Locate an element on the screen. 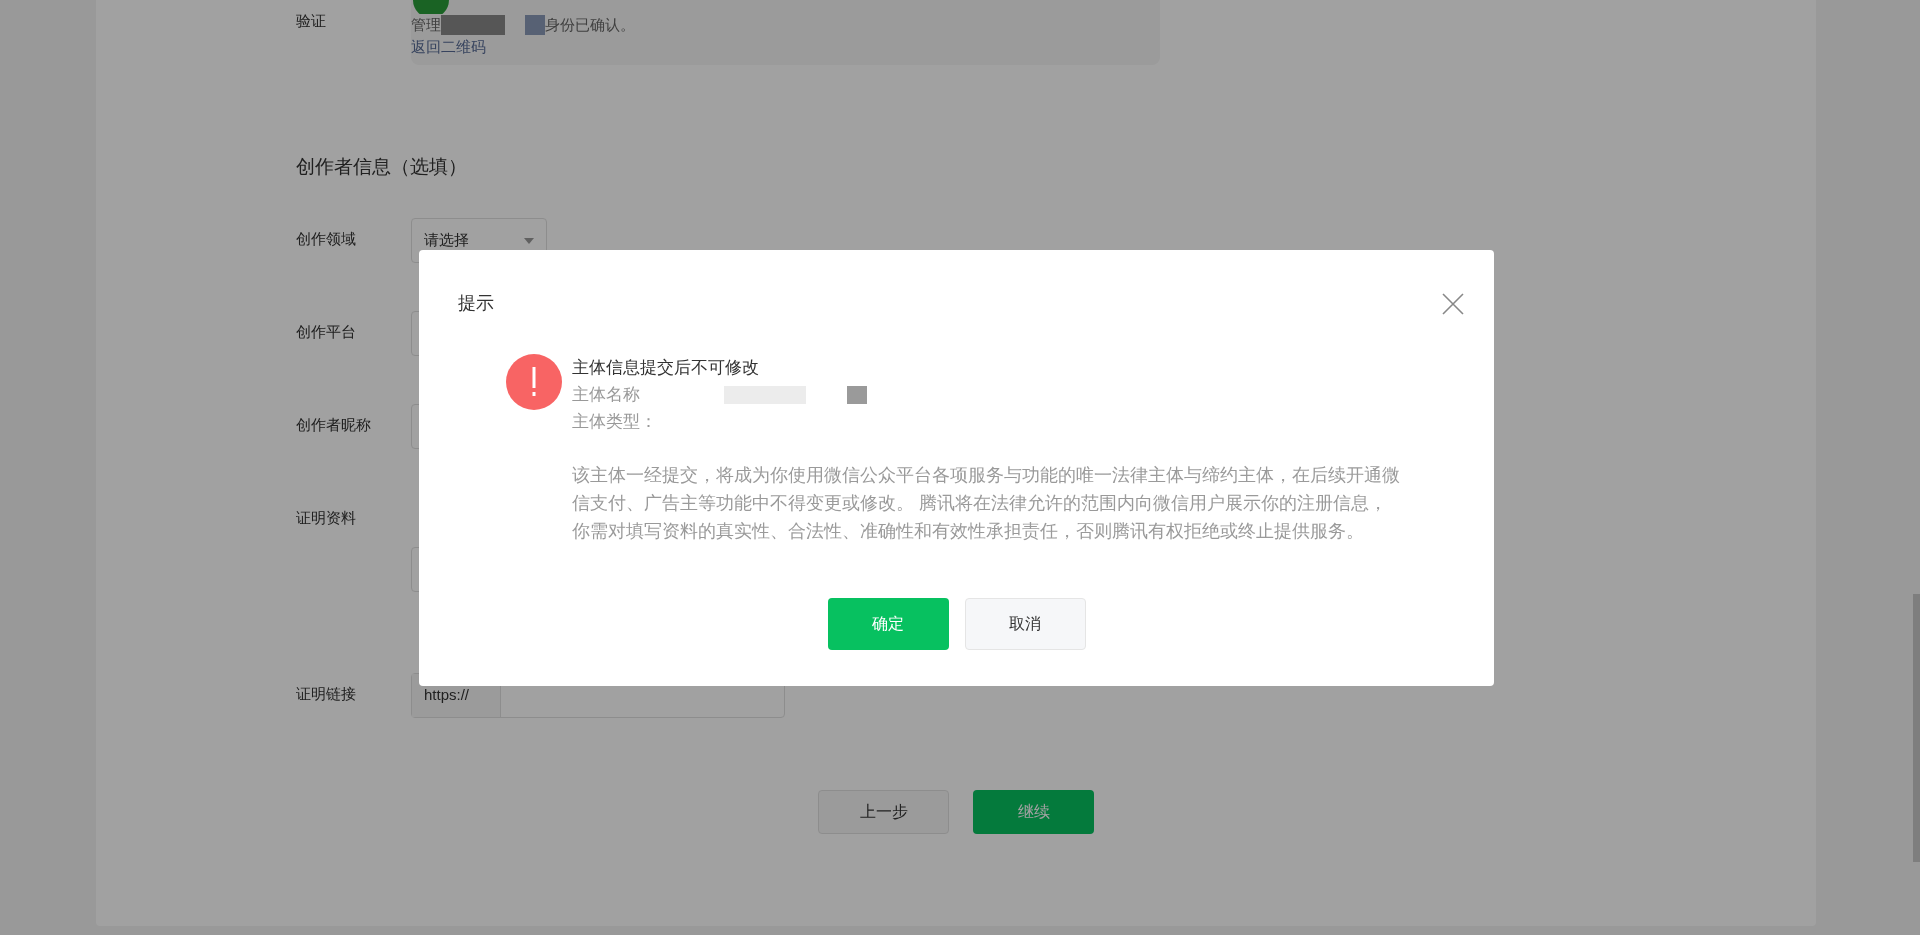 This screenshot has width=1920, height=935. info-label: 主体类型： is located at coordinates (615, 422).